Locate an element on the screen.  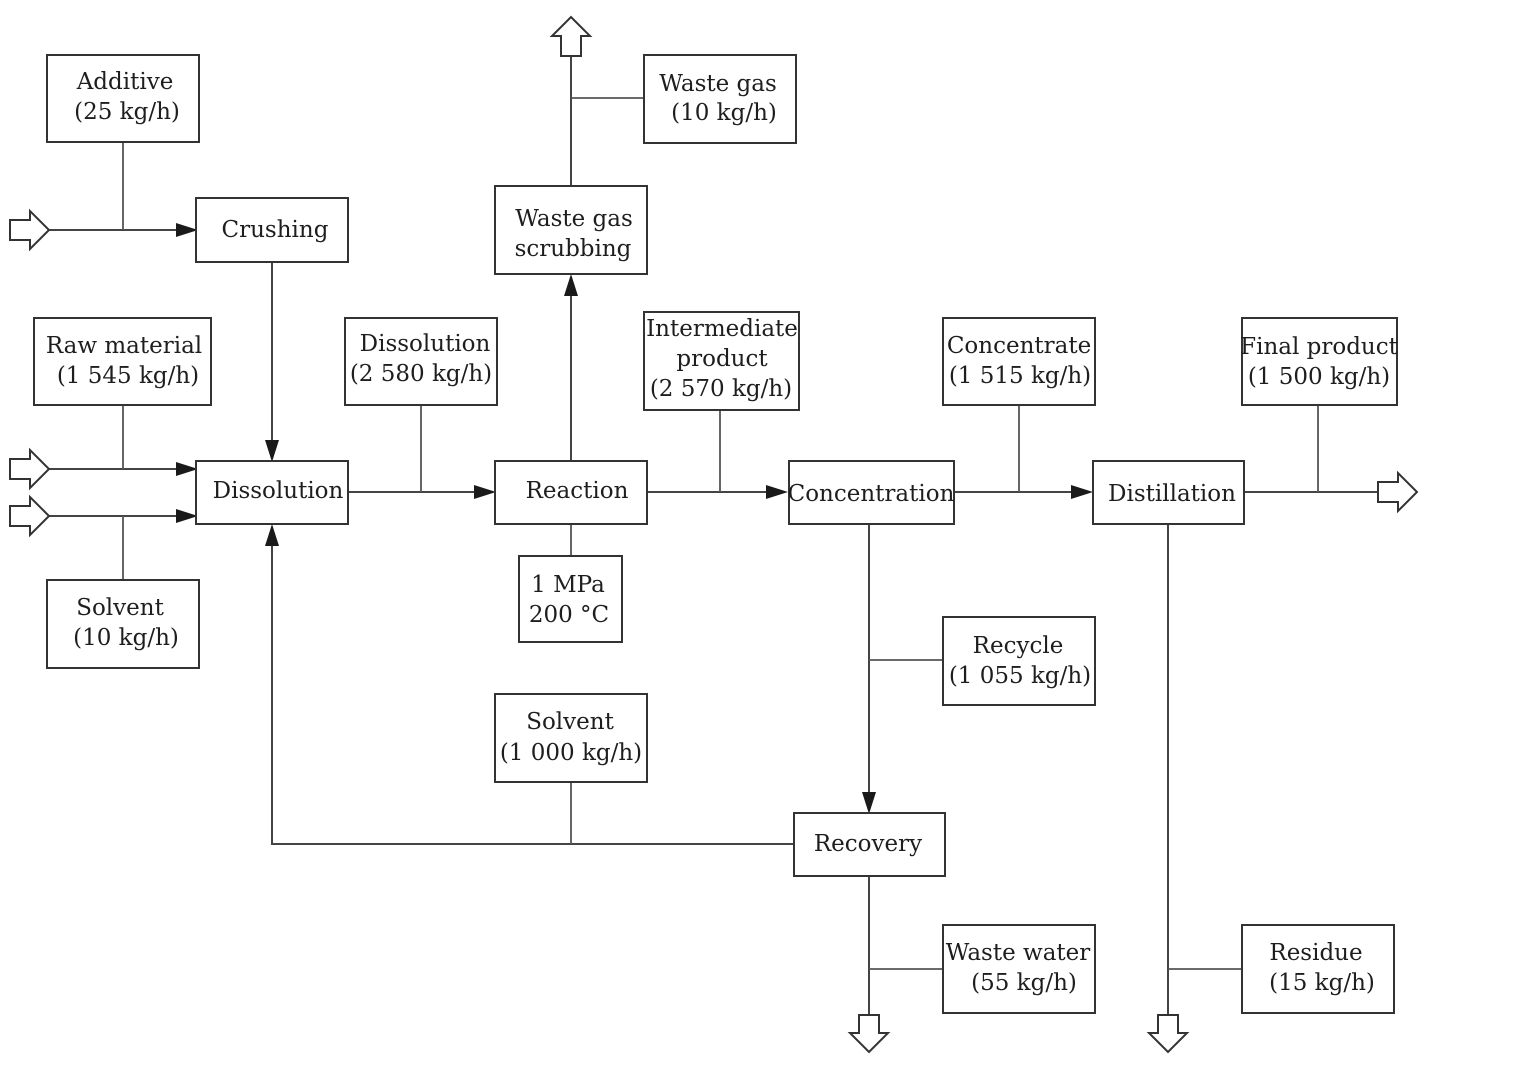
arrowhead-into-scrubbing is located at coordinates (571, 285).